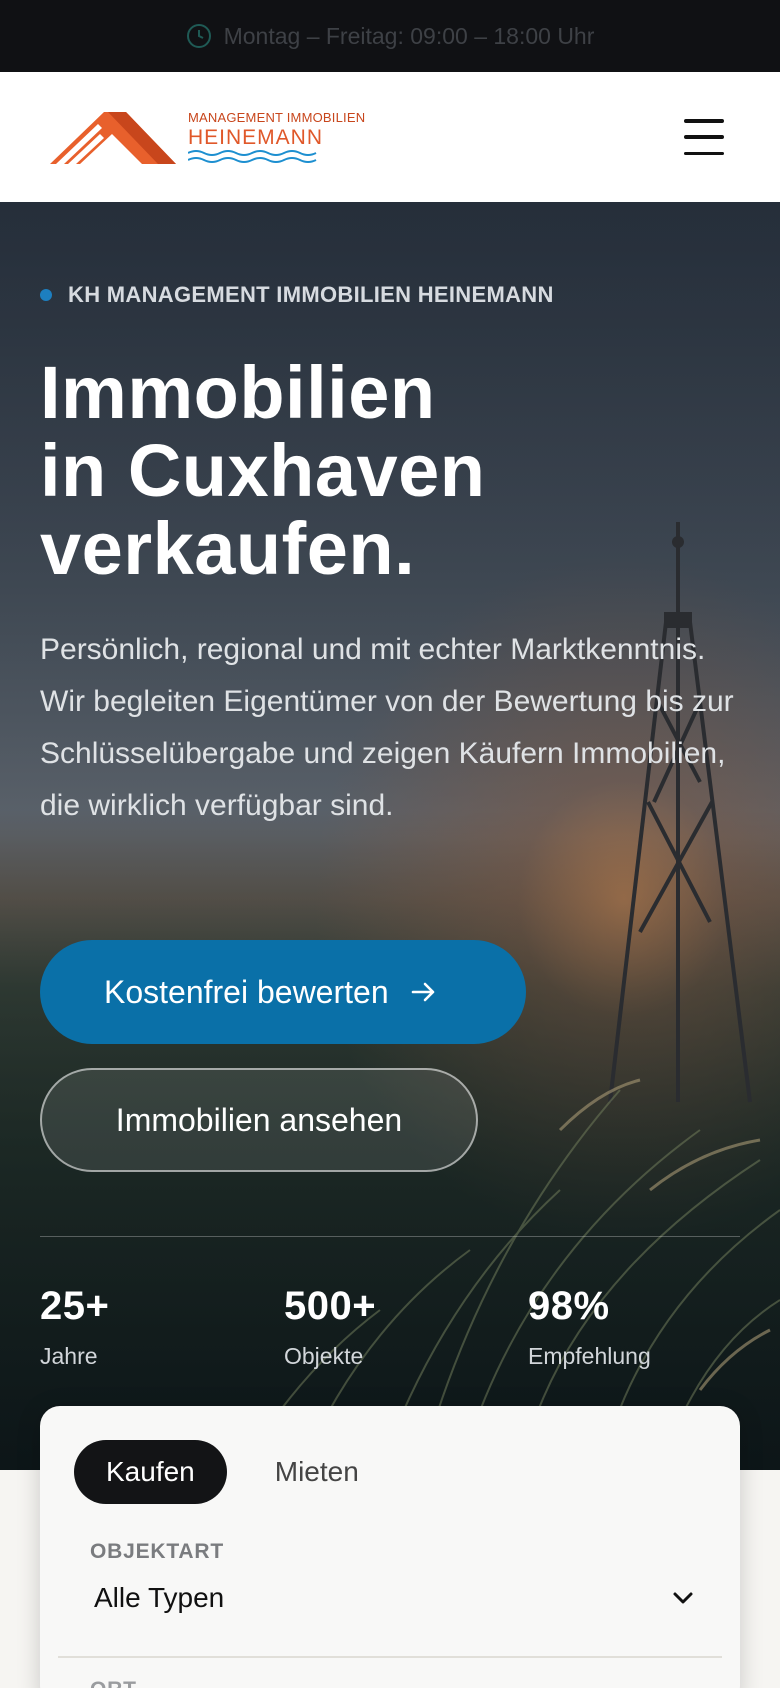 This screenshot has width=780, height=1688. I want to click on location-field-label: ORT, so click(113, 1683).